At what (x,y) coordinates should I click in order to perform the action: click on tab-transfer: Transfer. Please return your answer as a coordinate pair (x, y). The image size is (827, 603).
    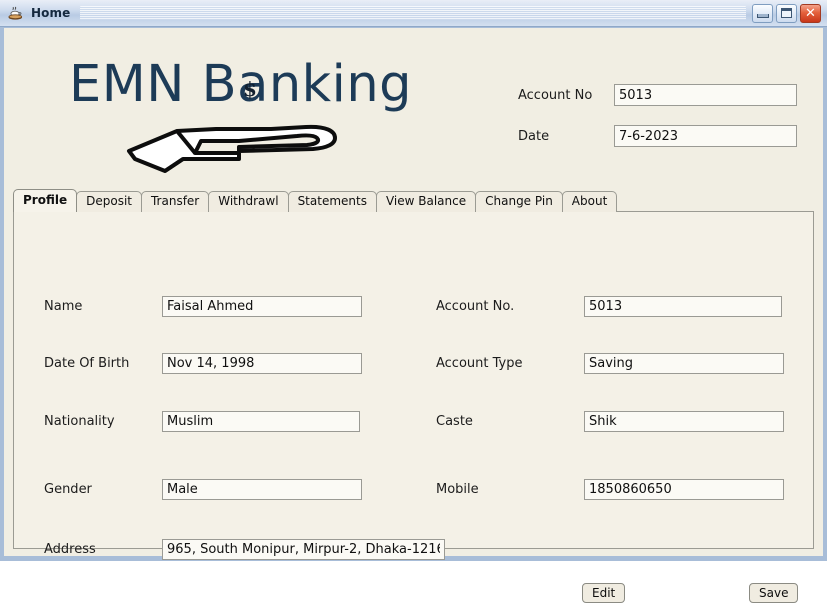
    Looking at the image, I should click on (175, 201).